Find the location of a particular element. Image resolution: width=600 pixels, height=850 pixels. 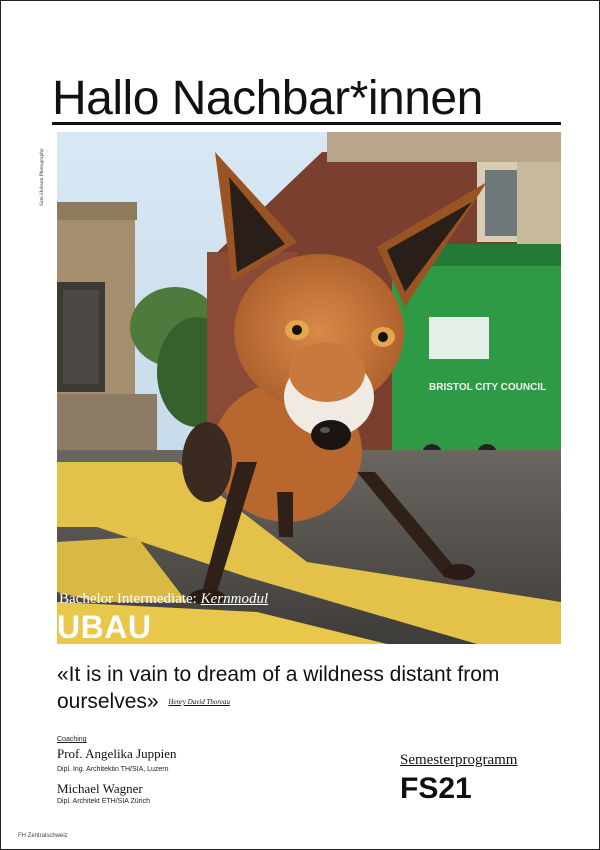

coaching-label: Coaching is located at coordinates (72, 739).